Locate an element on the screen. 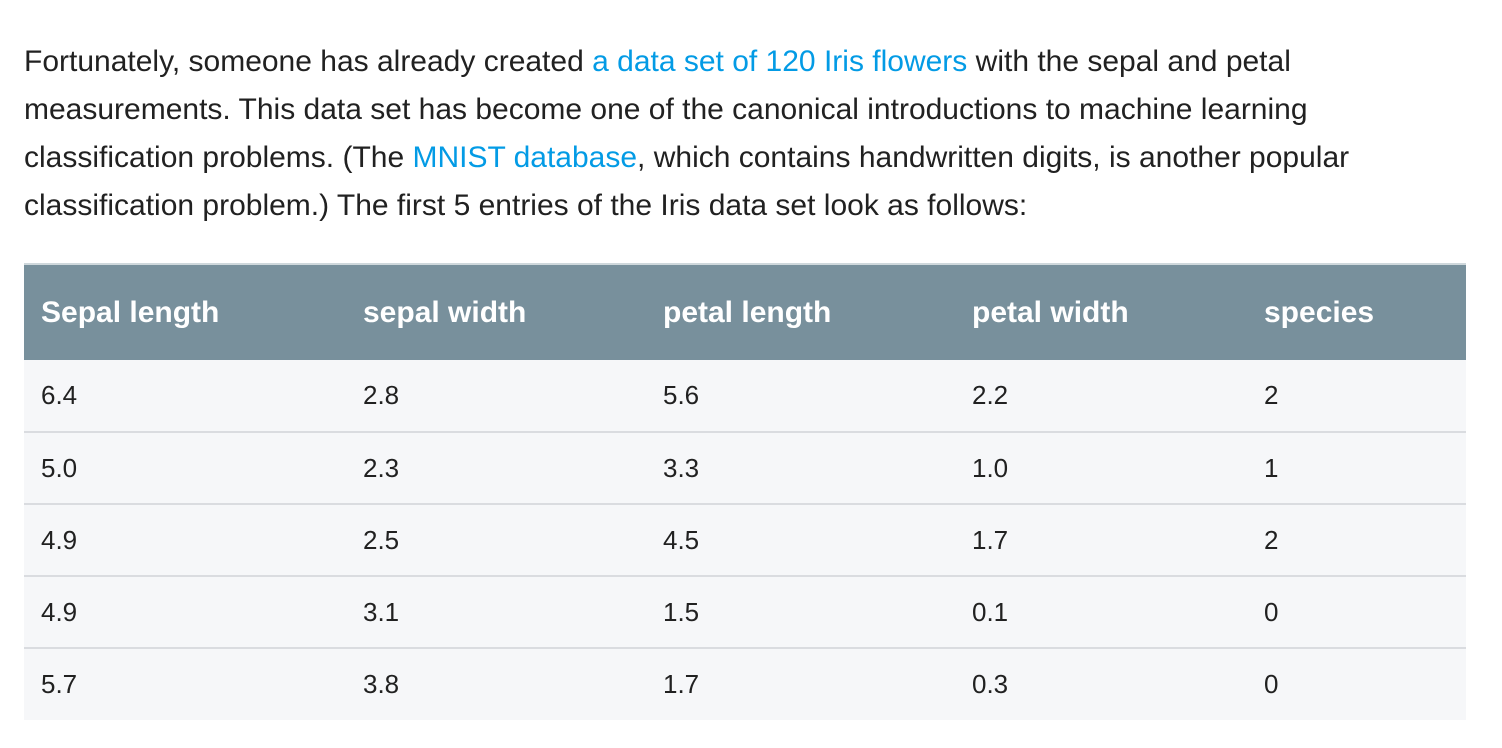 The image size is (1502, 748). cell-petal-width: 1.7 is located at coordinates (990, 539).